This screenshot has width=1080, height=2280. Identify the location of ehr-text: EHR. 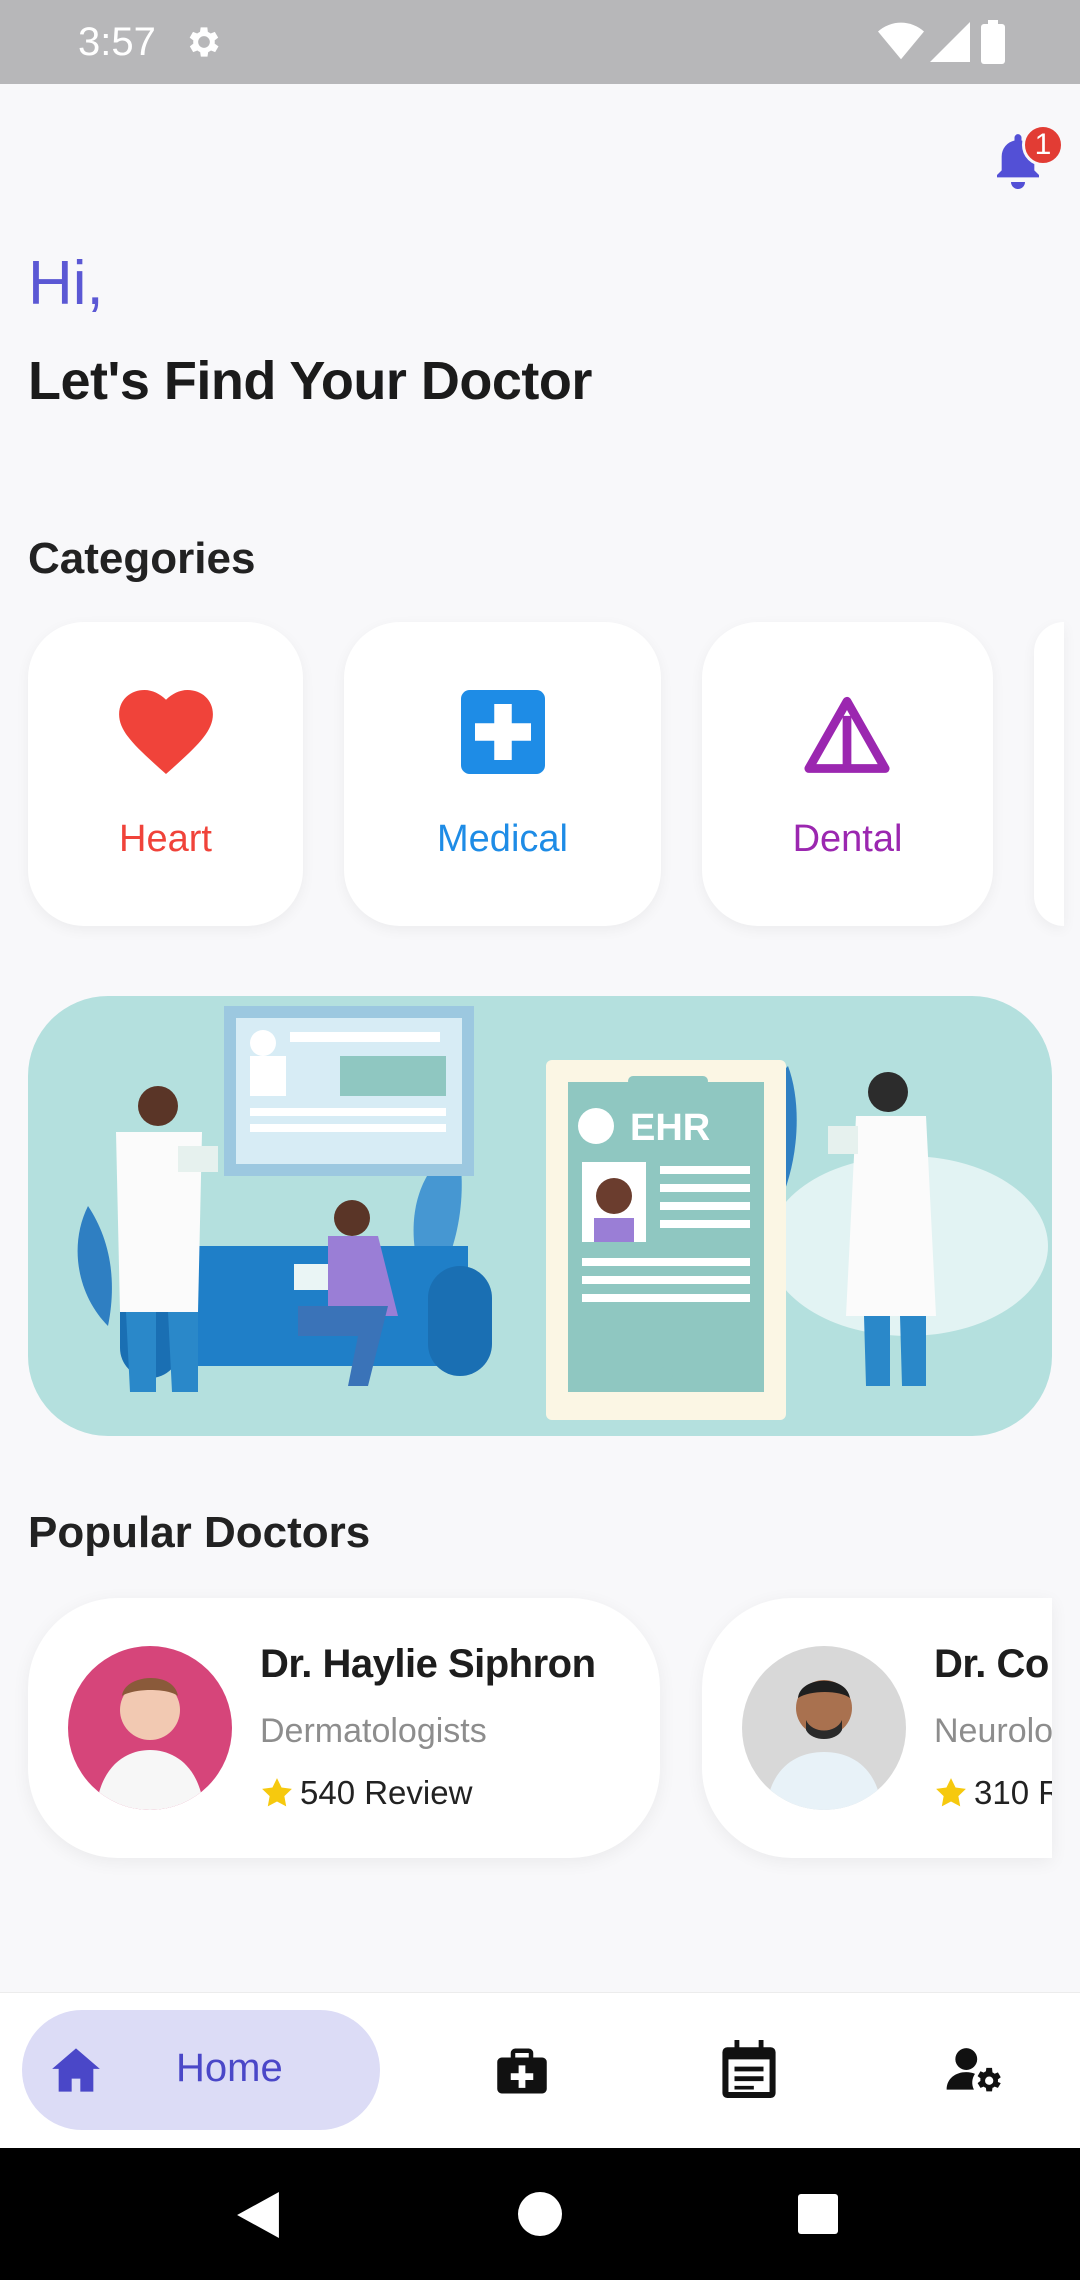
(670, 1128).